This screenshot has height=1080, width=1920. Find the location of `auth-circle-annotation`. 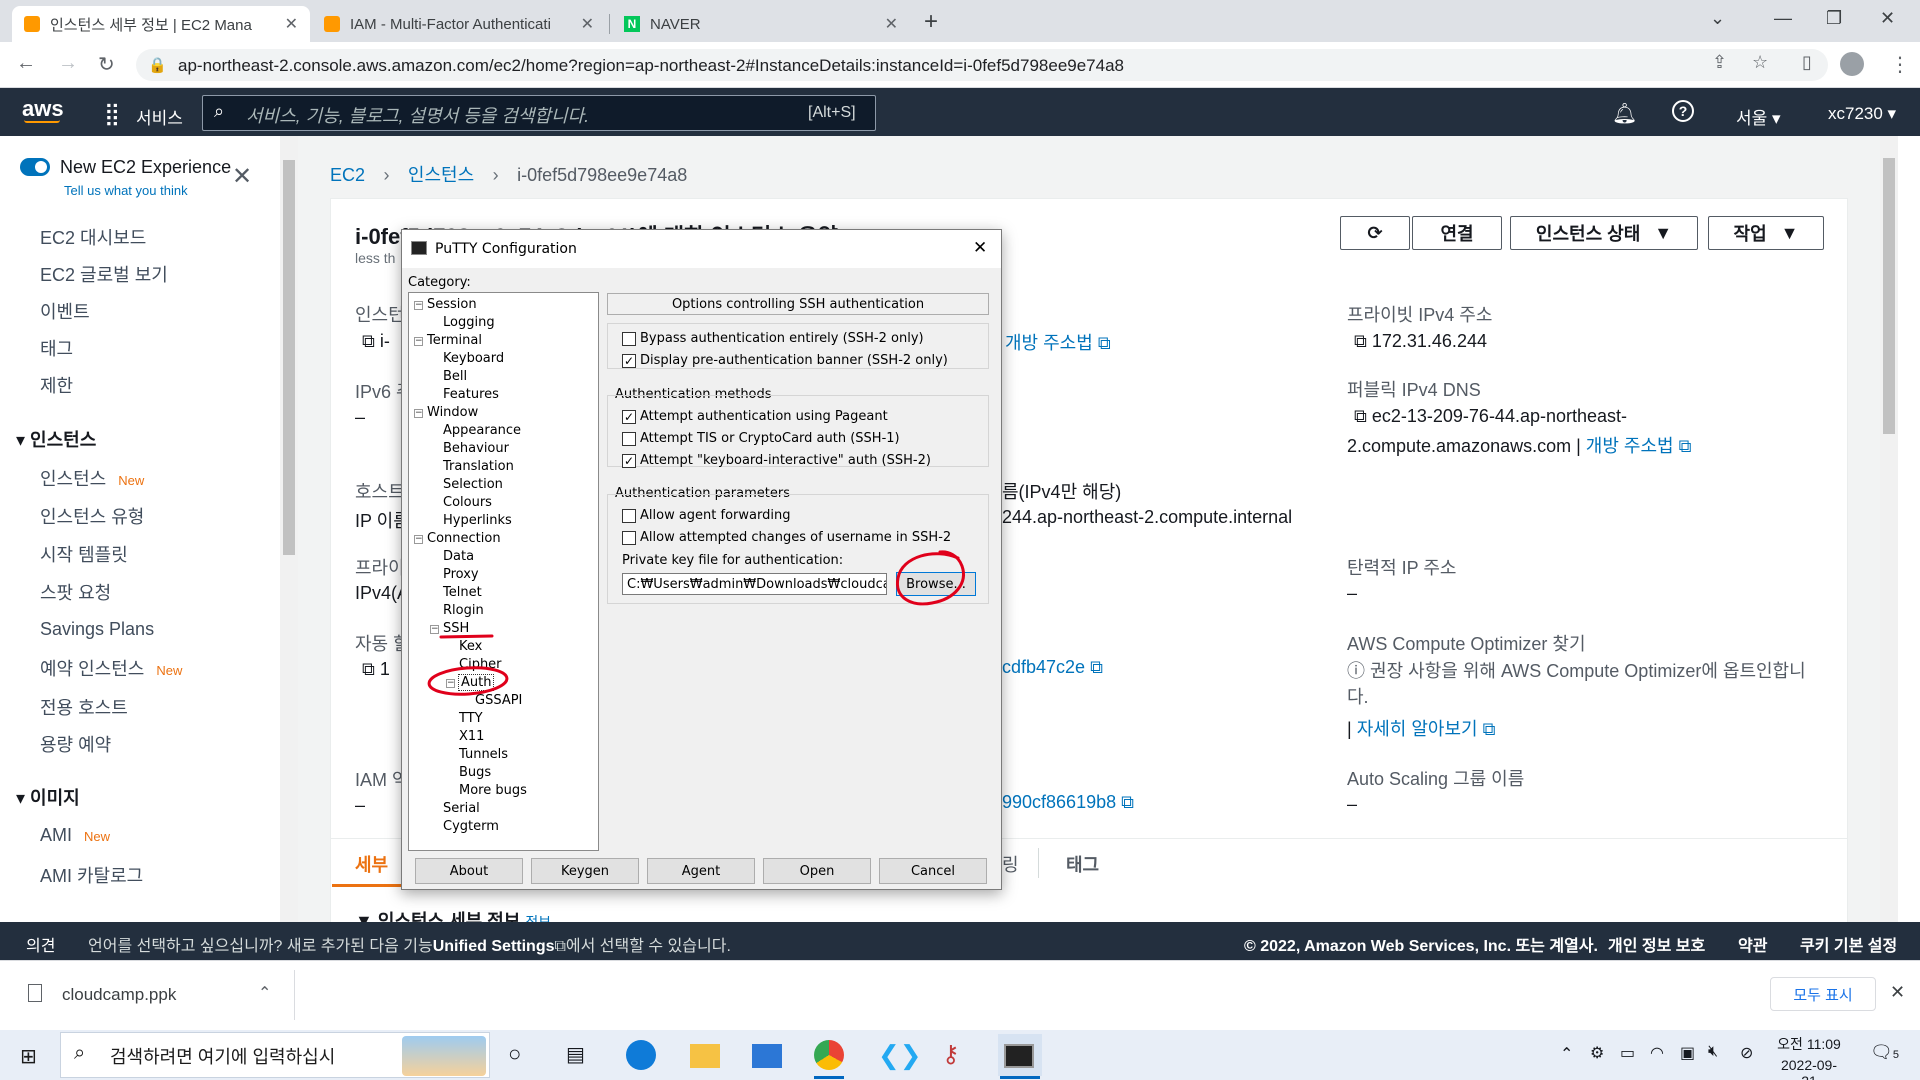

auth-circle-annotation is located at coordinates (468, 681).